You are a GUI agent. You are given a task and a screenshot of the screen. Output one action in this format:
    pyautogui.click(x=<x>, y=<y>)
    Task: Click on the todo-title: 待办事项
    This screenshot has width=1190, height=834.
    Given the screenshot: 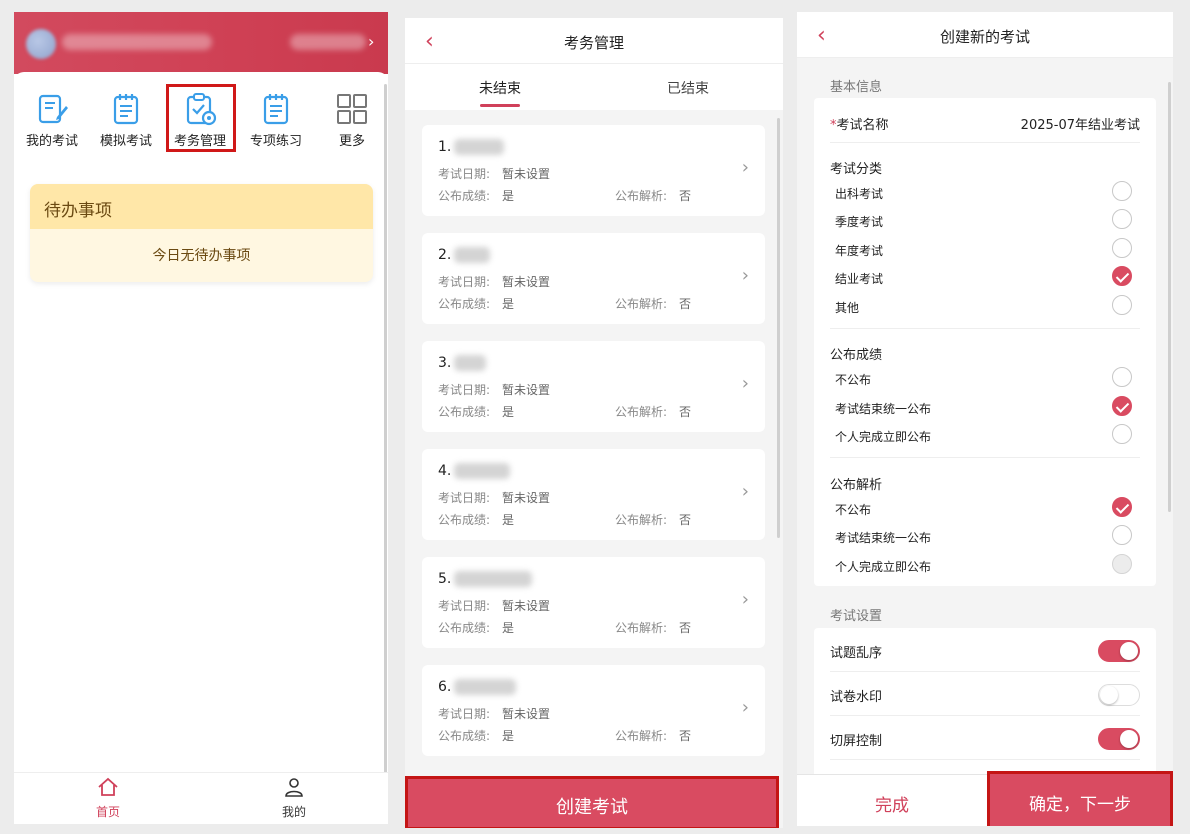 What is the action you would take?
    pyautogui.click(x=201, y=206)
    